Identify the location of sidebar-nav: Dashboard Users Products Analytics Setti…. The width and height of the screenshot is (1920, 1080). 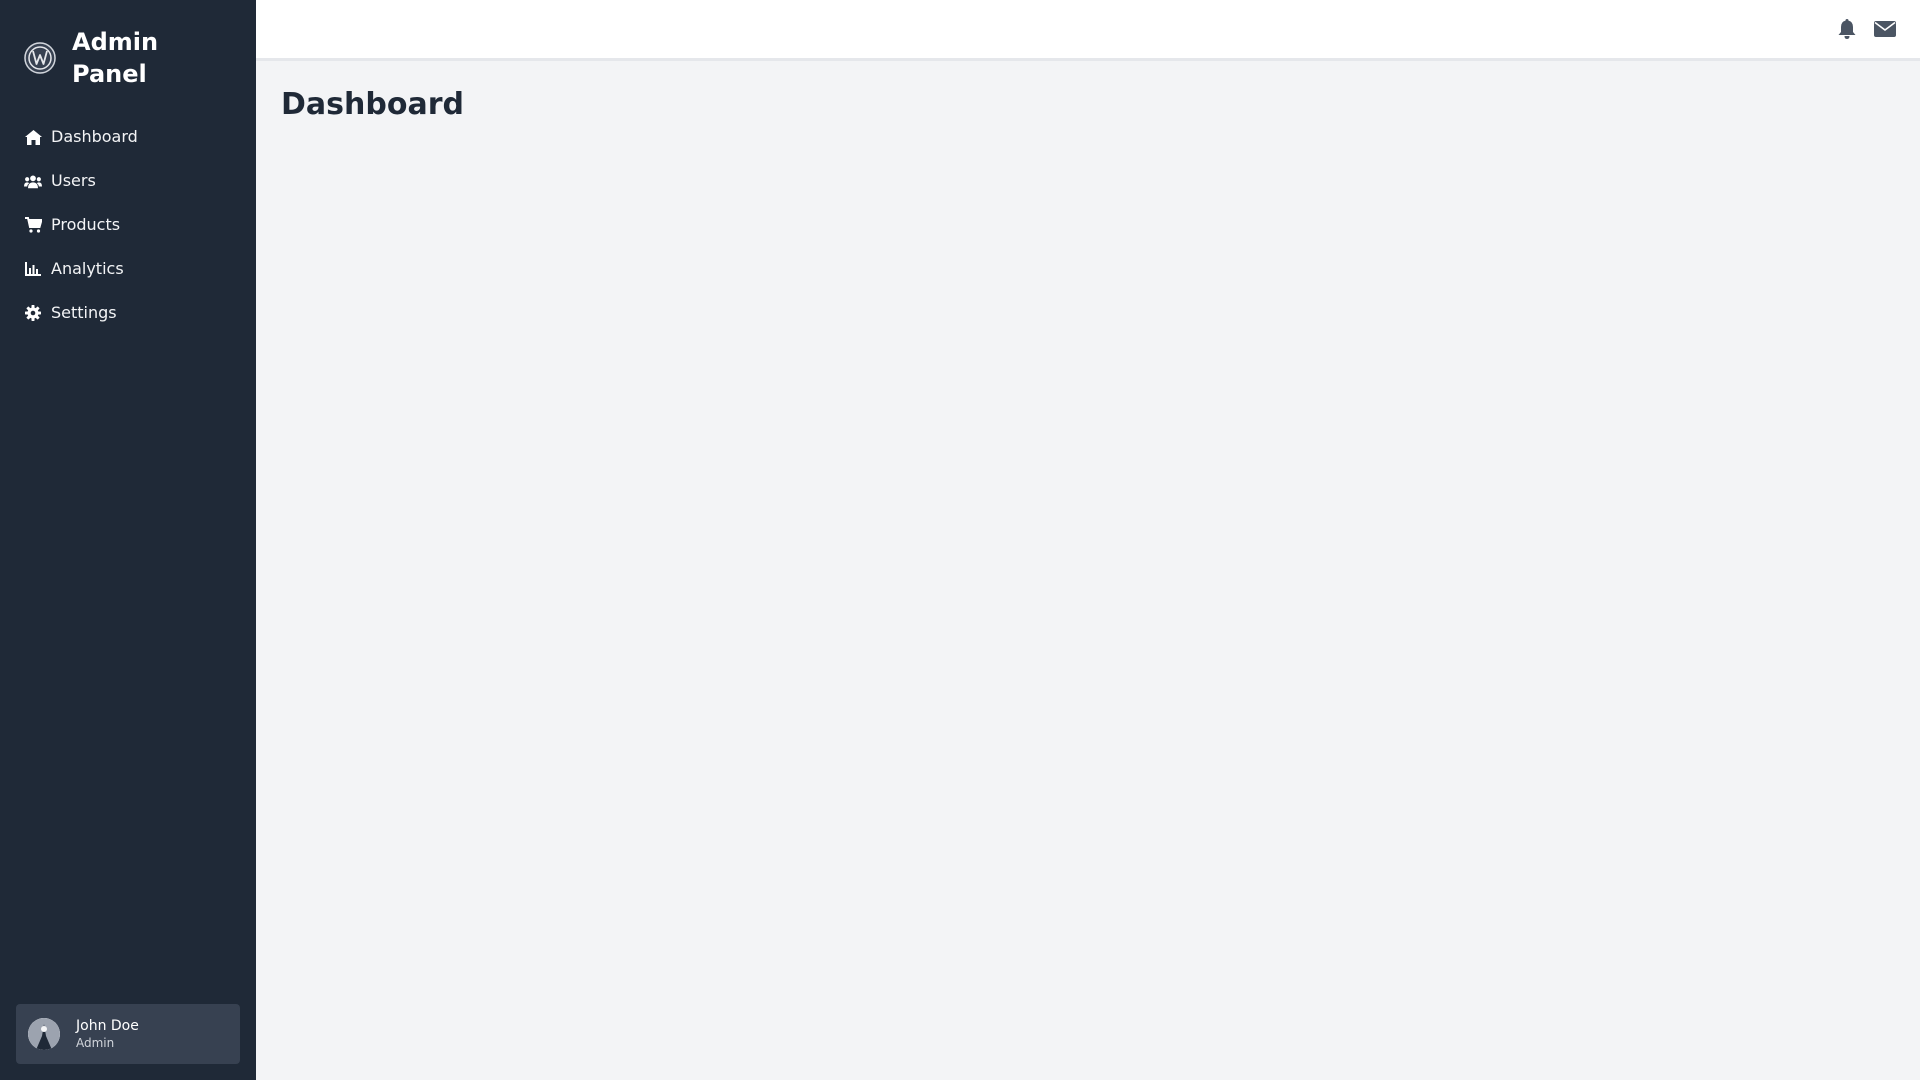
(128, 225).